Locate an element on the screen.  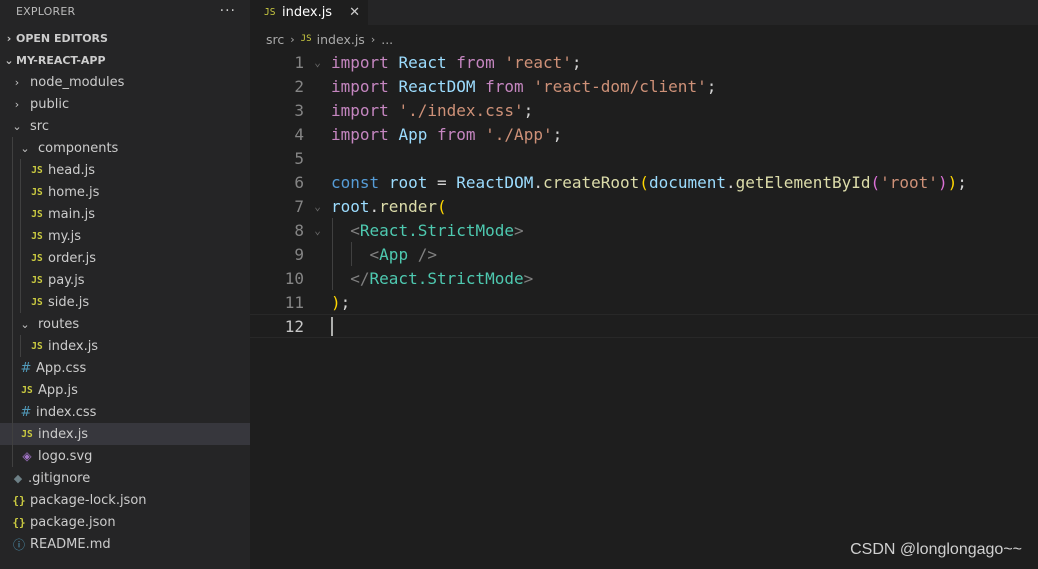
code-line-4: 4 import App from './App'; is located at coordinates (644, 134).